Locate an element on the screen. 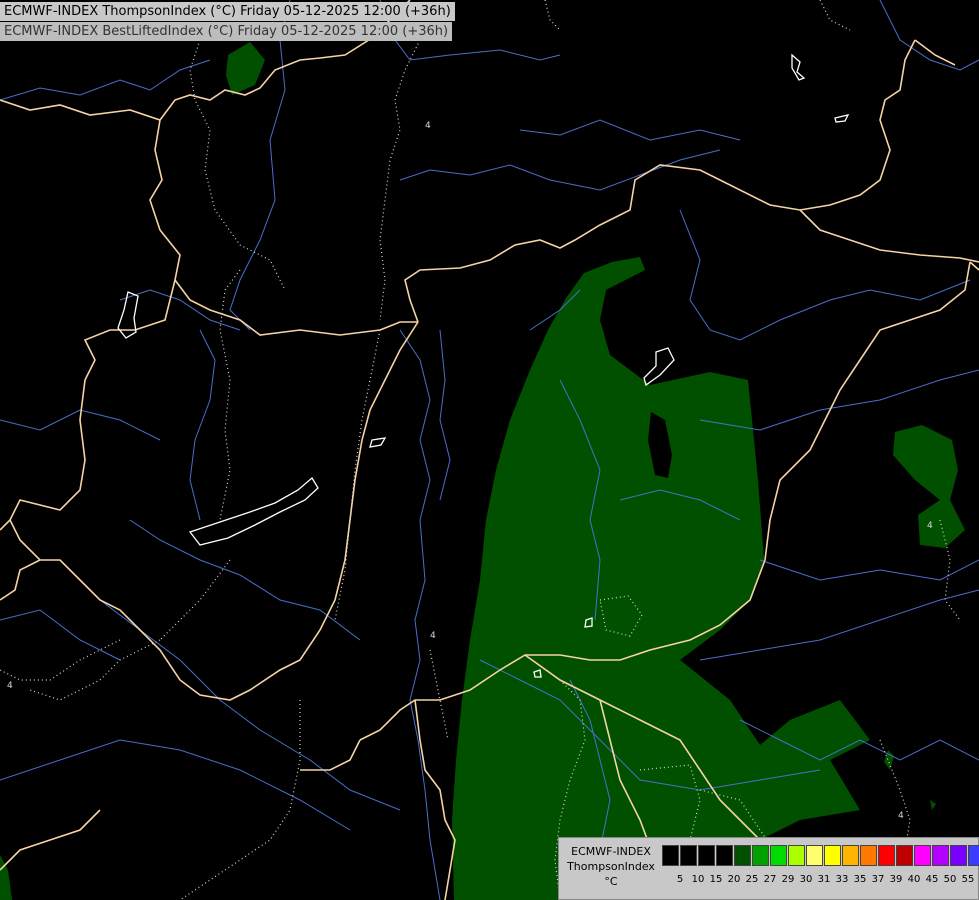 Image resolution: width=979 pixels, height=900 pixels. legend-tick: 27 is located at coordinates (770, 879).